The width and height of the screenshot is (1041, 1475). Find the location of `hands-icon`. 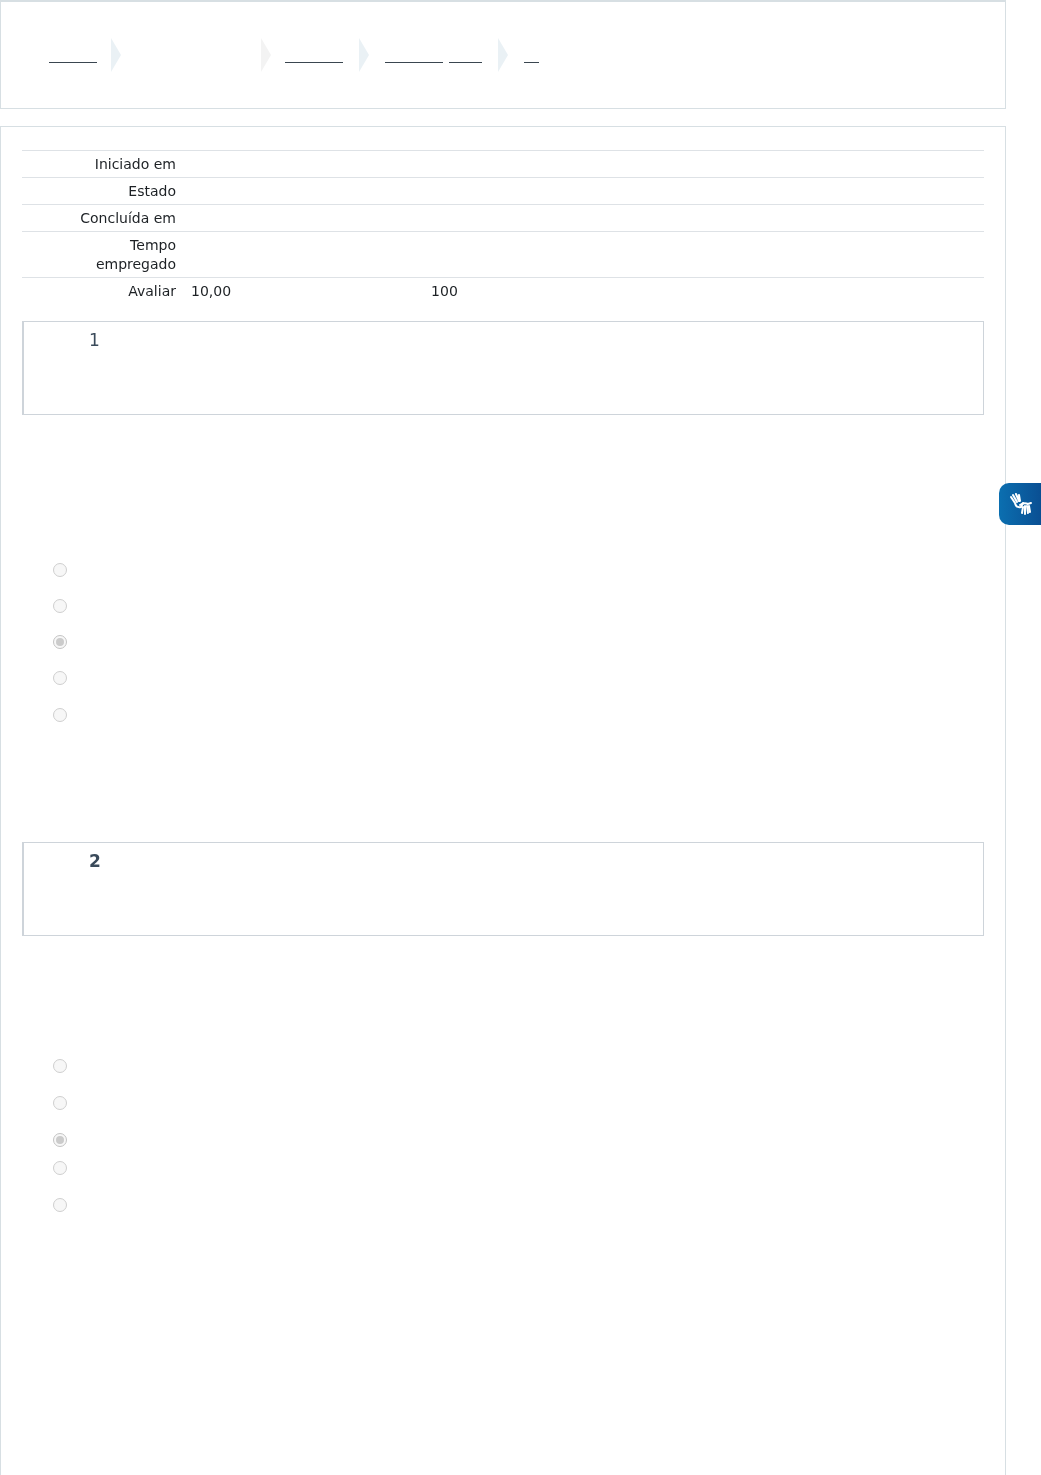

hands-icon is located at coordinates (1020, 504).